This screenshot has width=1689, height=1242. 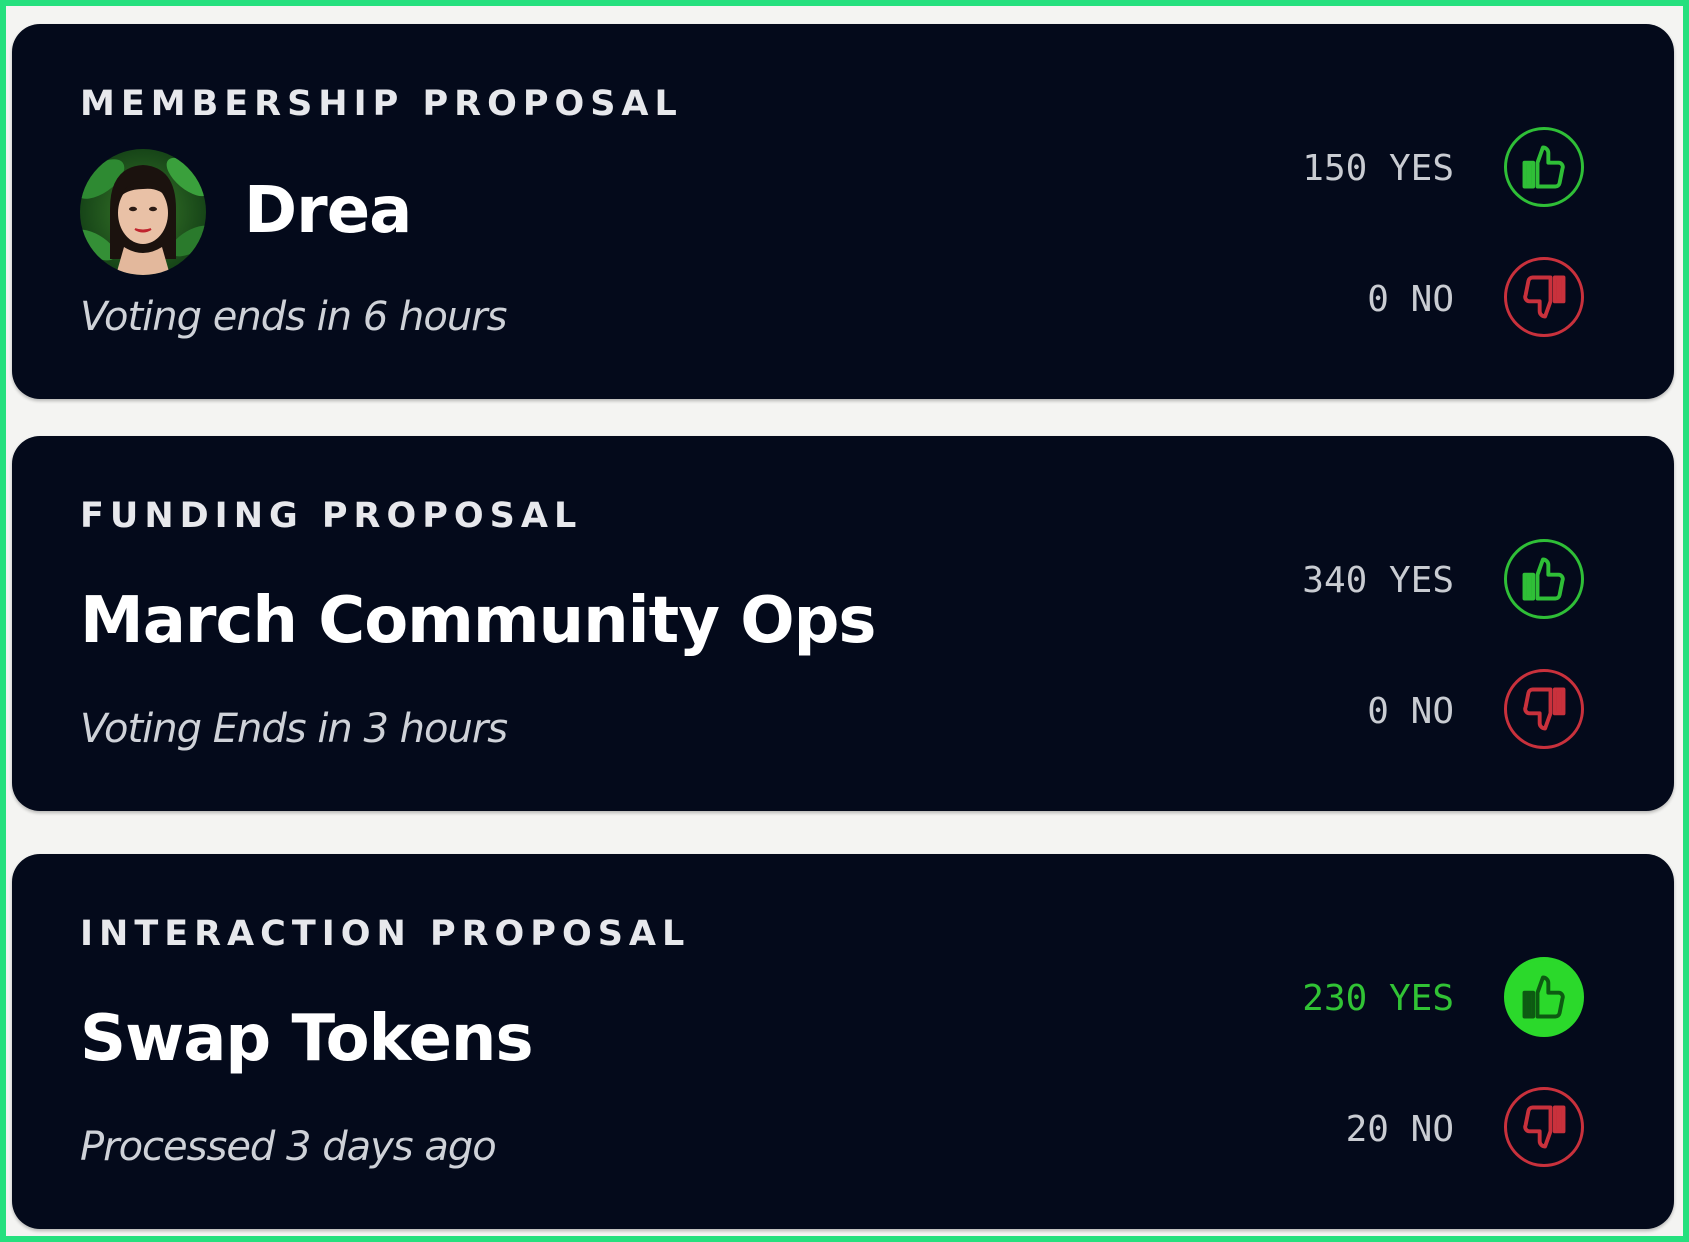 I want to click on yes-count: 150 YES, so click(x=1378, y=168).